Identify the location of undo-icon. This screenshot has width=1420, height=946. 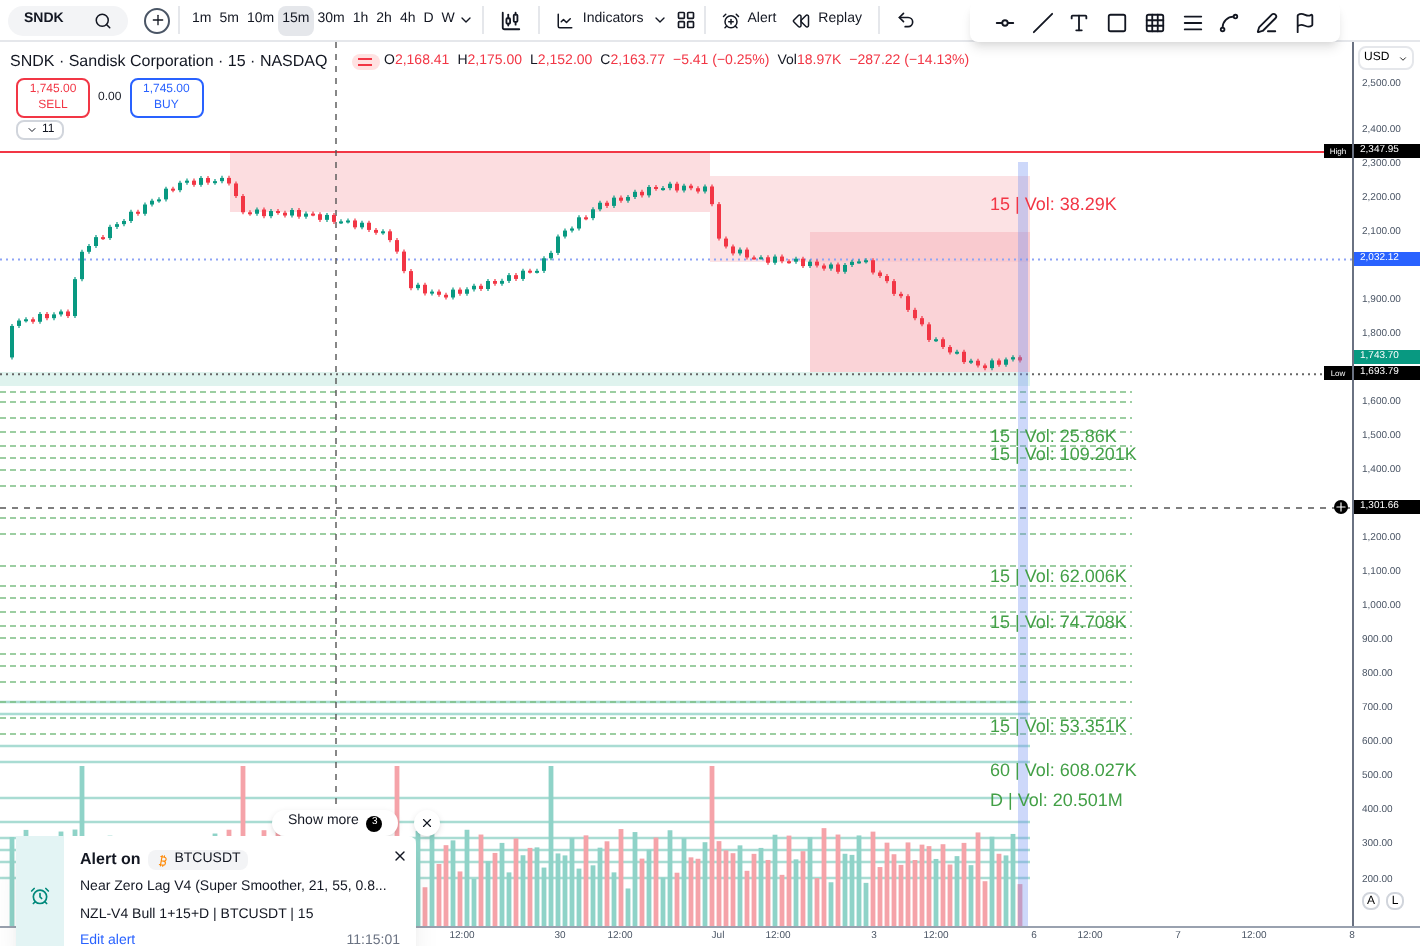
(905, 20).